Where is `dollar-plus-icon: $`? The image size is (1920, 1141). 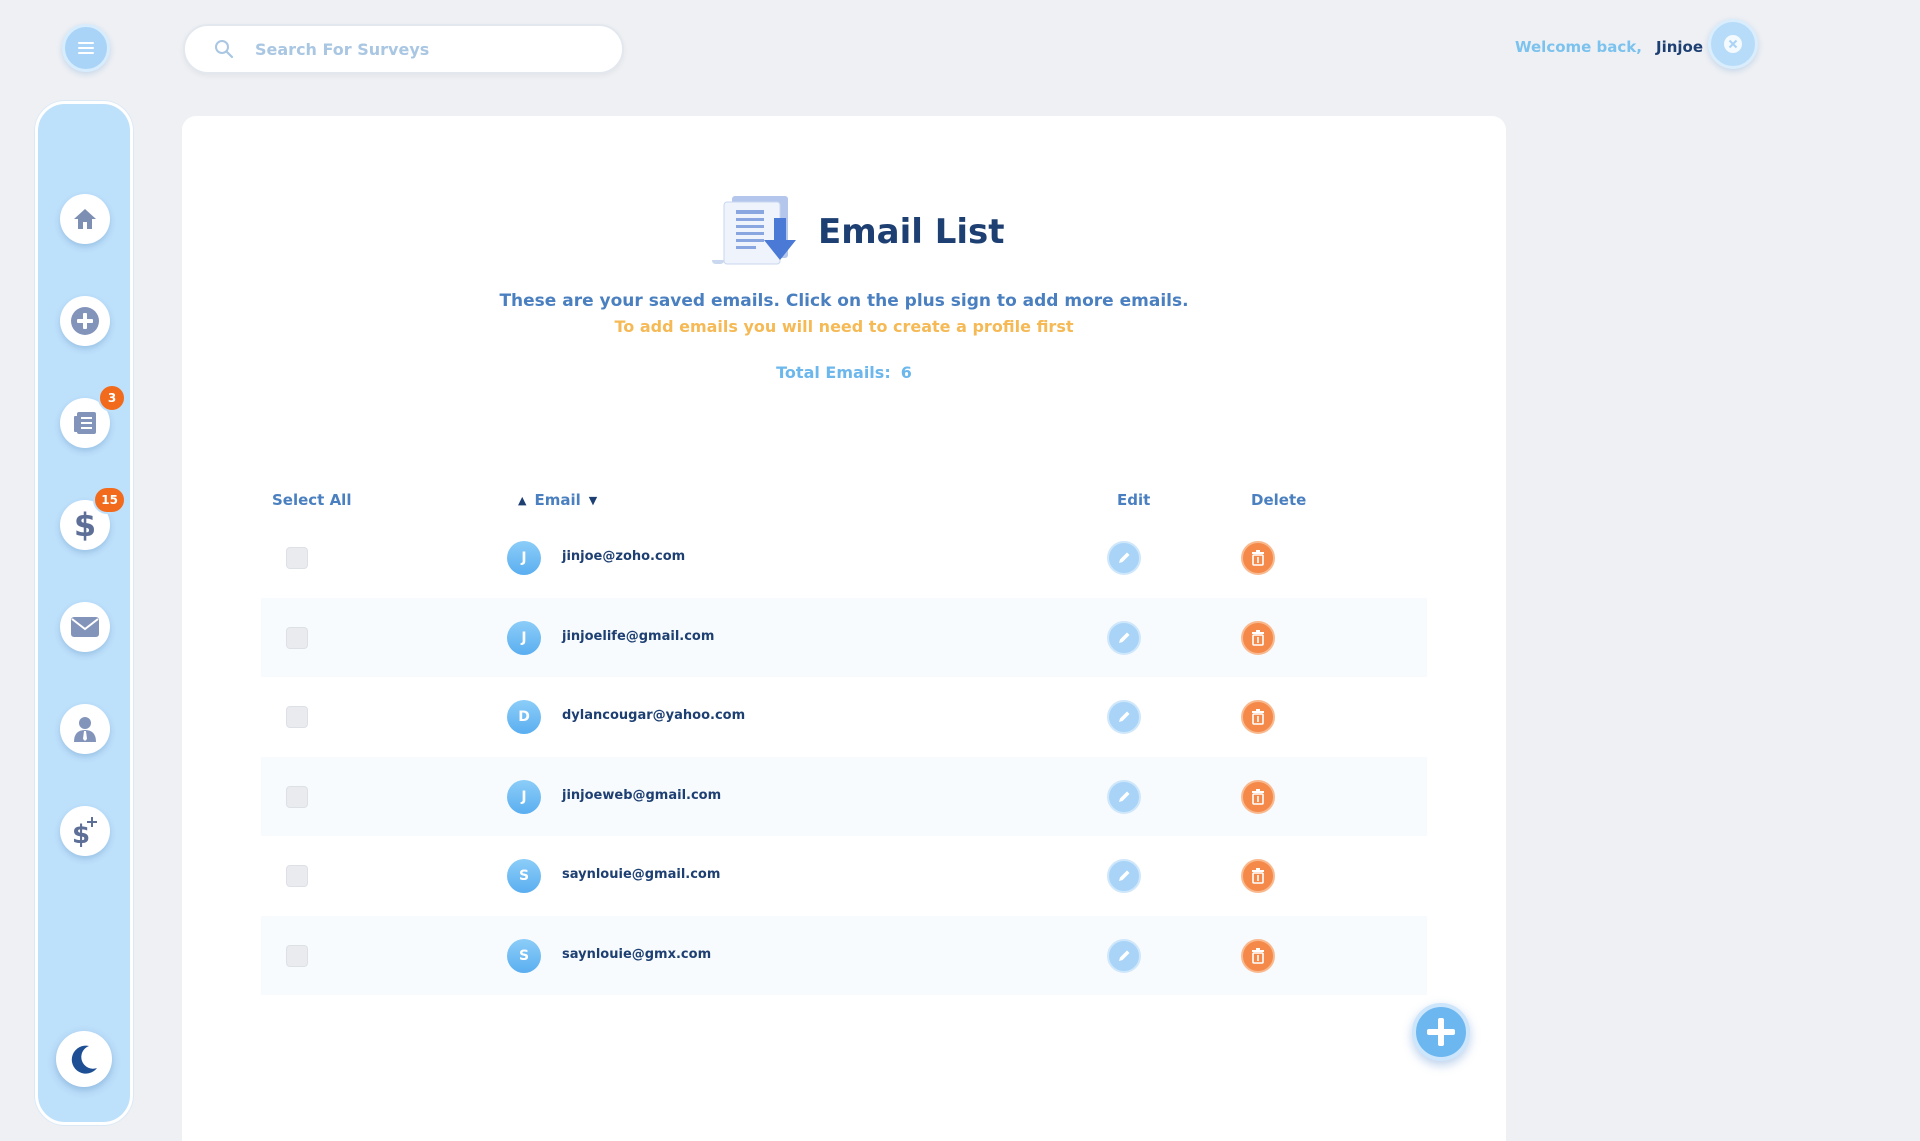
dollar-plus-icon: $ is located at coordinates (84, 832).